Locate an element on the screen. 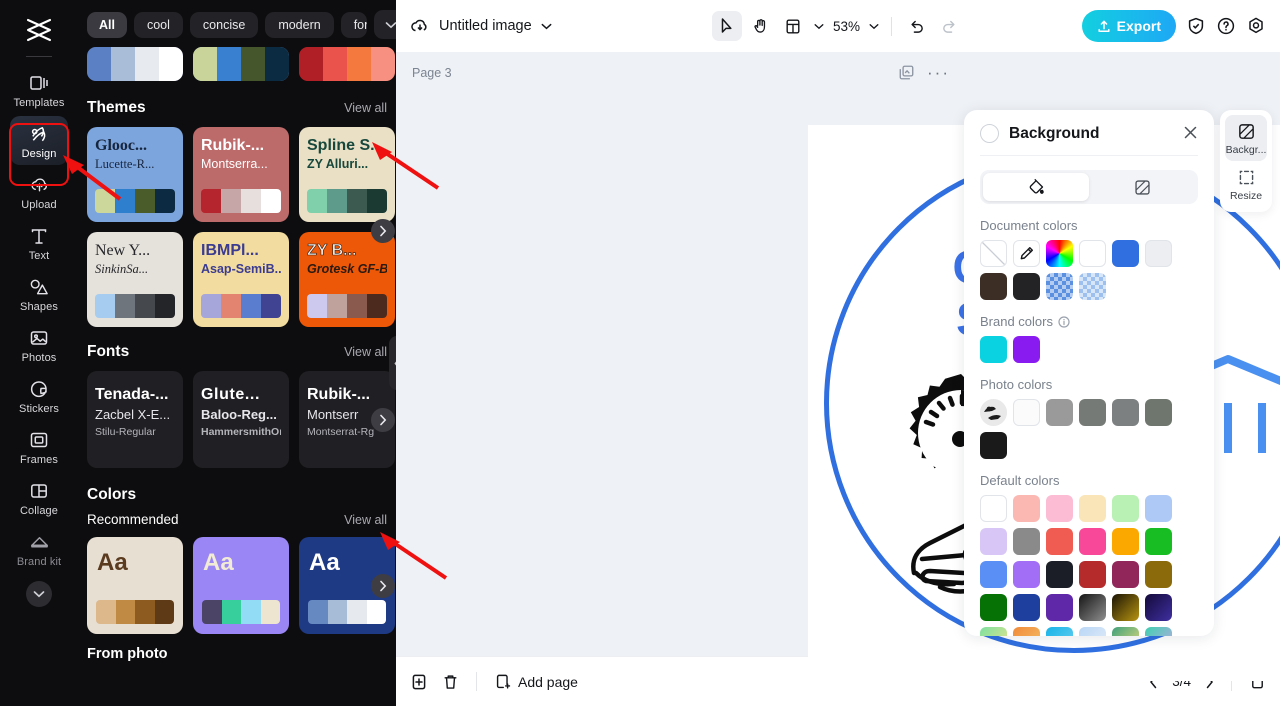 Image resolution: width=1280 pixels, height=706 pixels. sidebar-item-frames: Frames is located at coordinates (39, 446).